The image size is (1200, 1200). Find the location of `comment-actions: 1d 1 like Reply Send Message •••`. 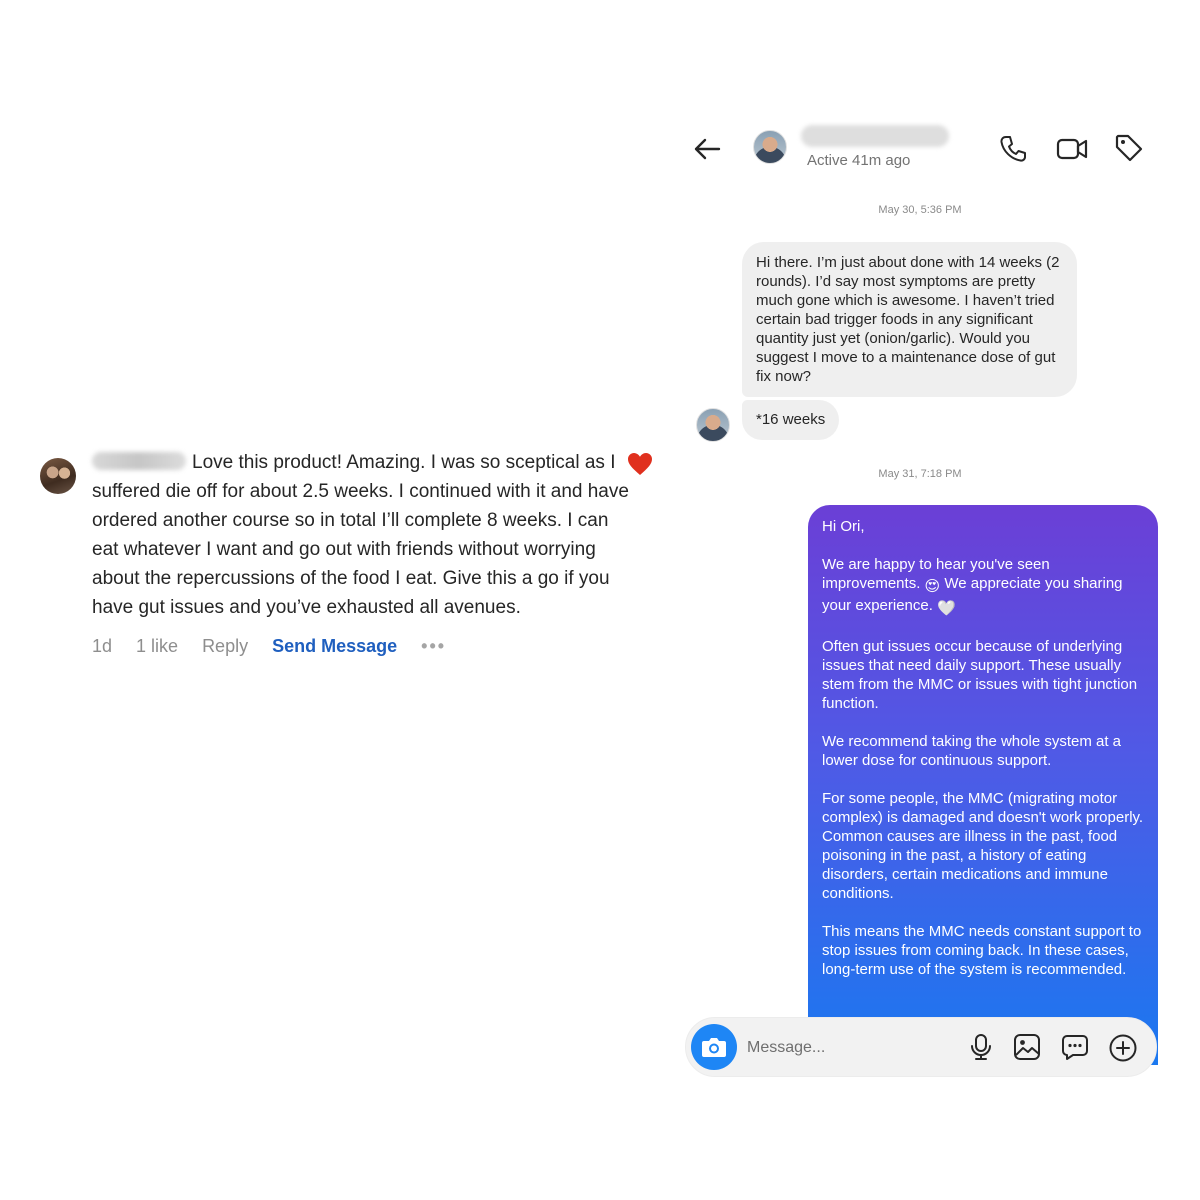

comment-actions: 1d 1 like Reply Send Message ••• is located at coordinates (281, 646).